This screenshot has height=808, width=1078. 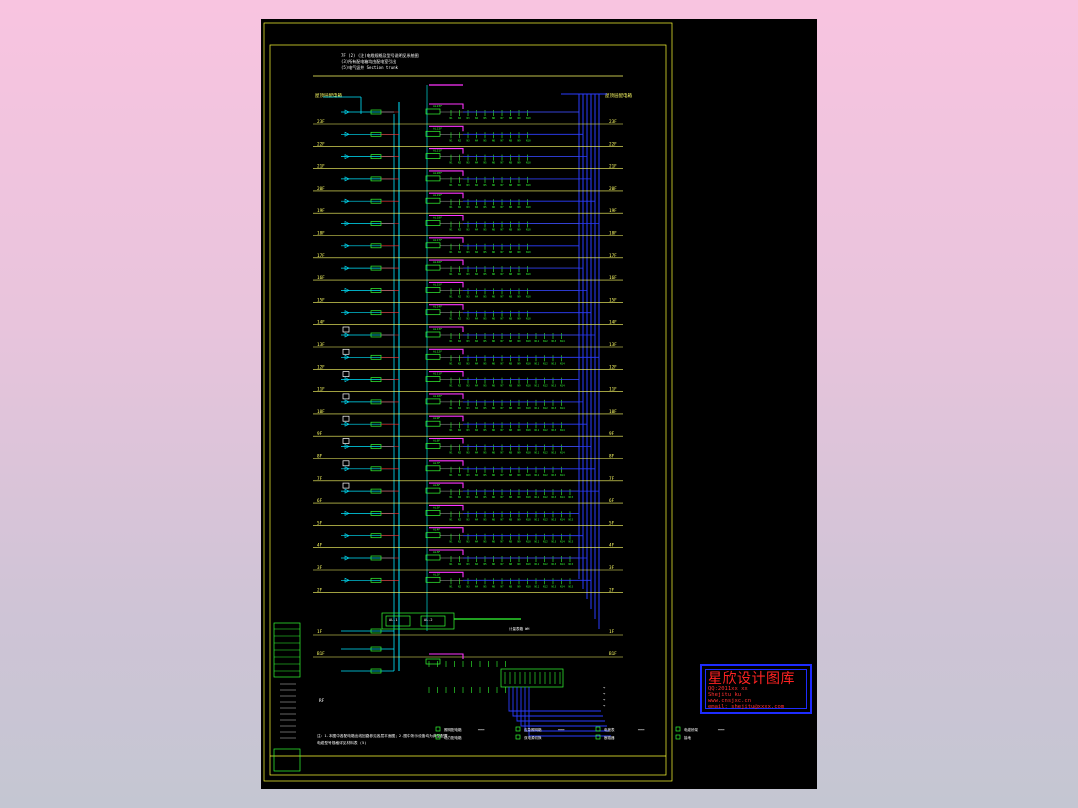 I want to click on circuit-label-7F-10: N11, so click(x=537, y=475).